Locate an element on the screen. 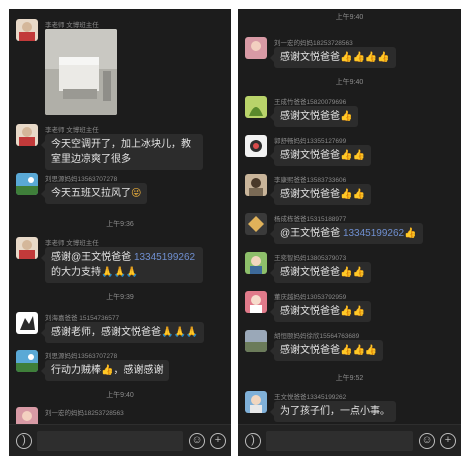 This screenshot has height=462, width=466. message-bubble: 今天五班又拉风了😜 is located at coordinates (94, 193).